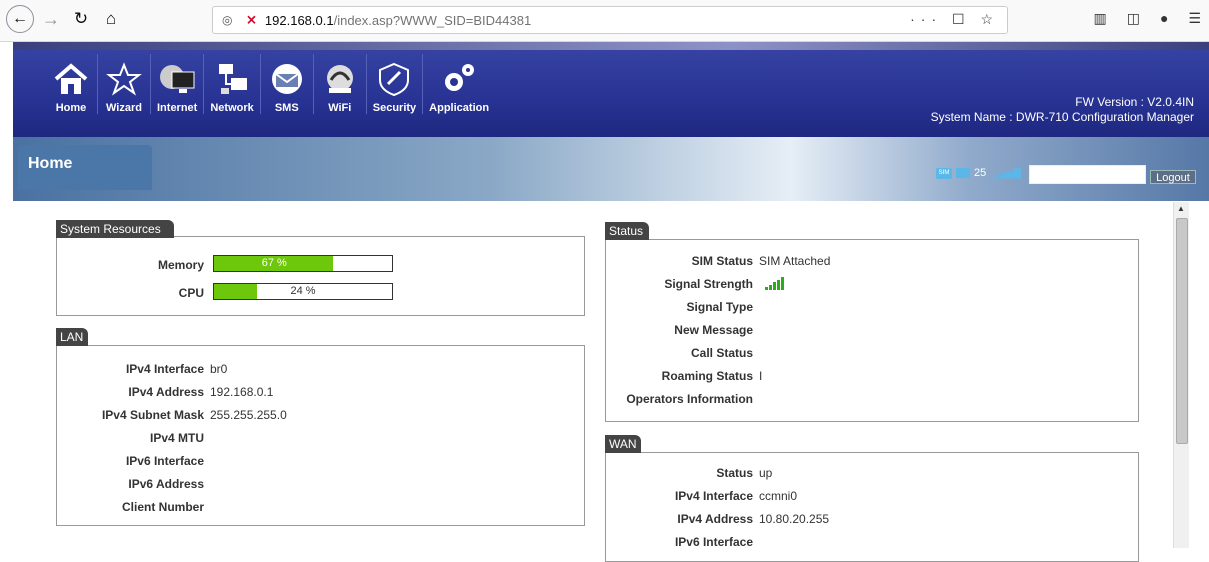 Image resolution: width=1209 pixels, height=562 pixels. I want to click on lan-row-label: IPv6 Interface, so click(164, 461).